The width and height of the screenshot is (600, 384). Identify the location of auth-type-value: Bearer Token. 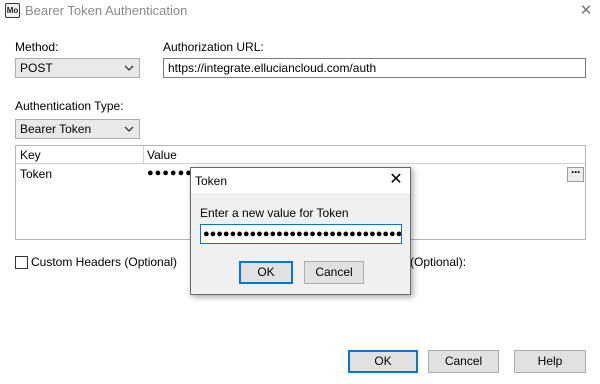
(56, 129).